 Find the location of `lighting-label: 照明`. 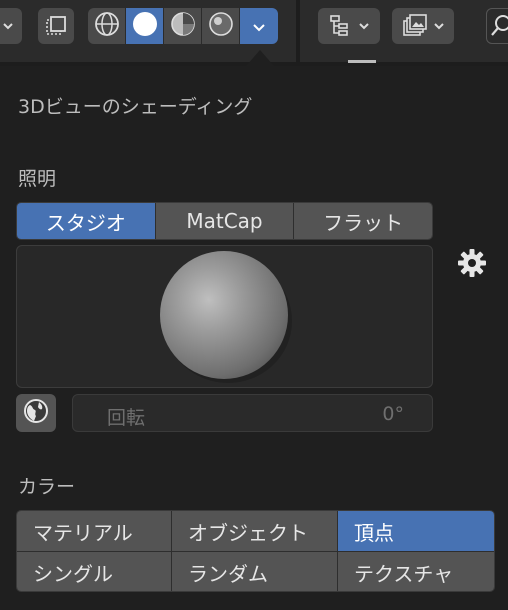

lighting-label: 照明 is located at coordinates (37, 179).